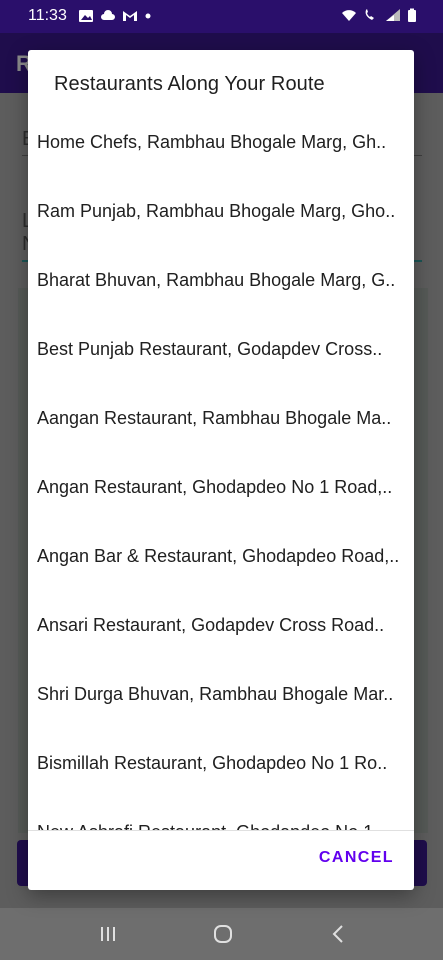 The image size is (443, 960). What do you see at coordinates (216, 280) in the screenshot?
I see `list-item-label: Bharat Bhuvan, Rambhau Bhogale Marg, G..` at bounding box center [216, 280].